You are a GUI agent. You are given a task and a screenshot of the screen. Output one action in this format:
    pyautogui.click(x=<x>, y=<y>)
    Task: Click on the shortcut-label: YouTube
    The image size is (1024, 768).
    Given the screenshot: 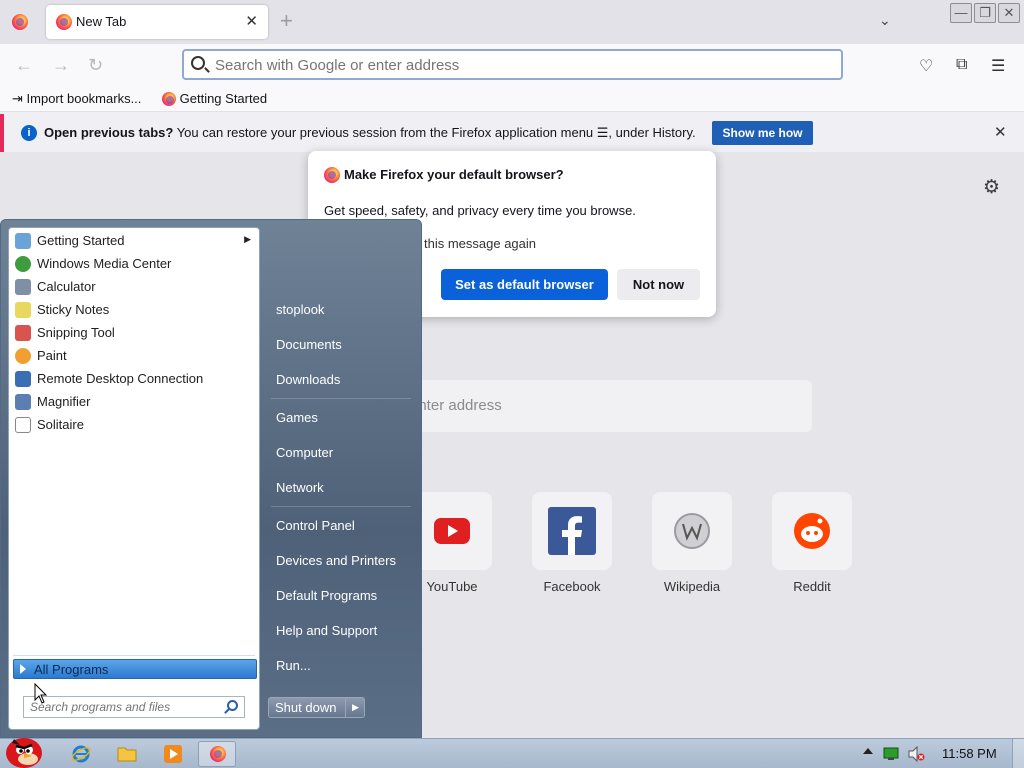 What is the action you would take?
    pyautogui.click(x=452, y=586)
    